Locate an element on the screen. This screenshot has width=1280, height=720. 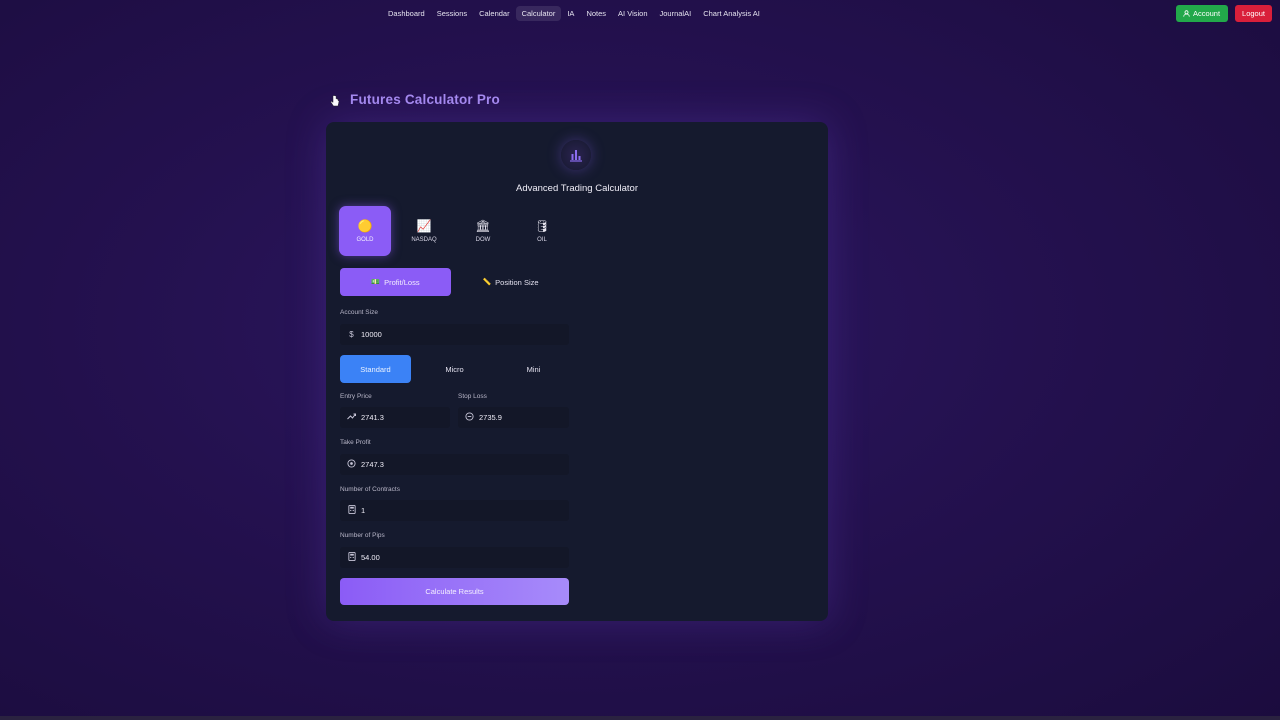
tab-profit-loss: 💵 Profit/Loss is located at coordinates (395, 282).